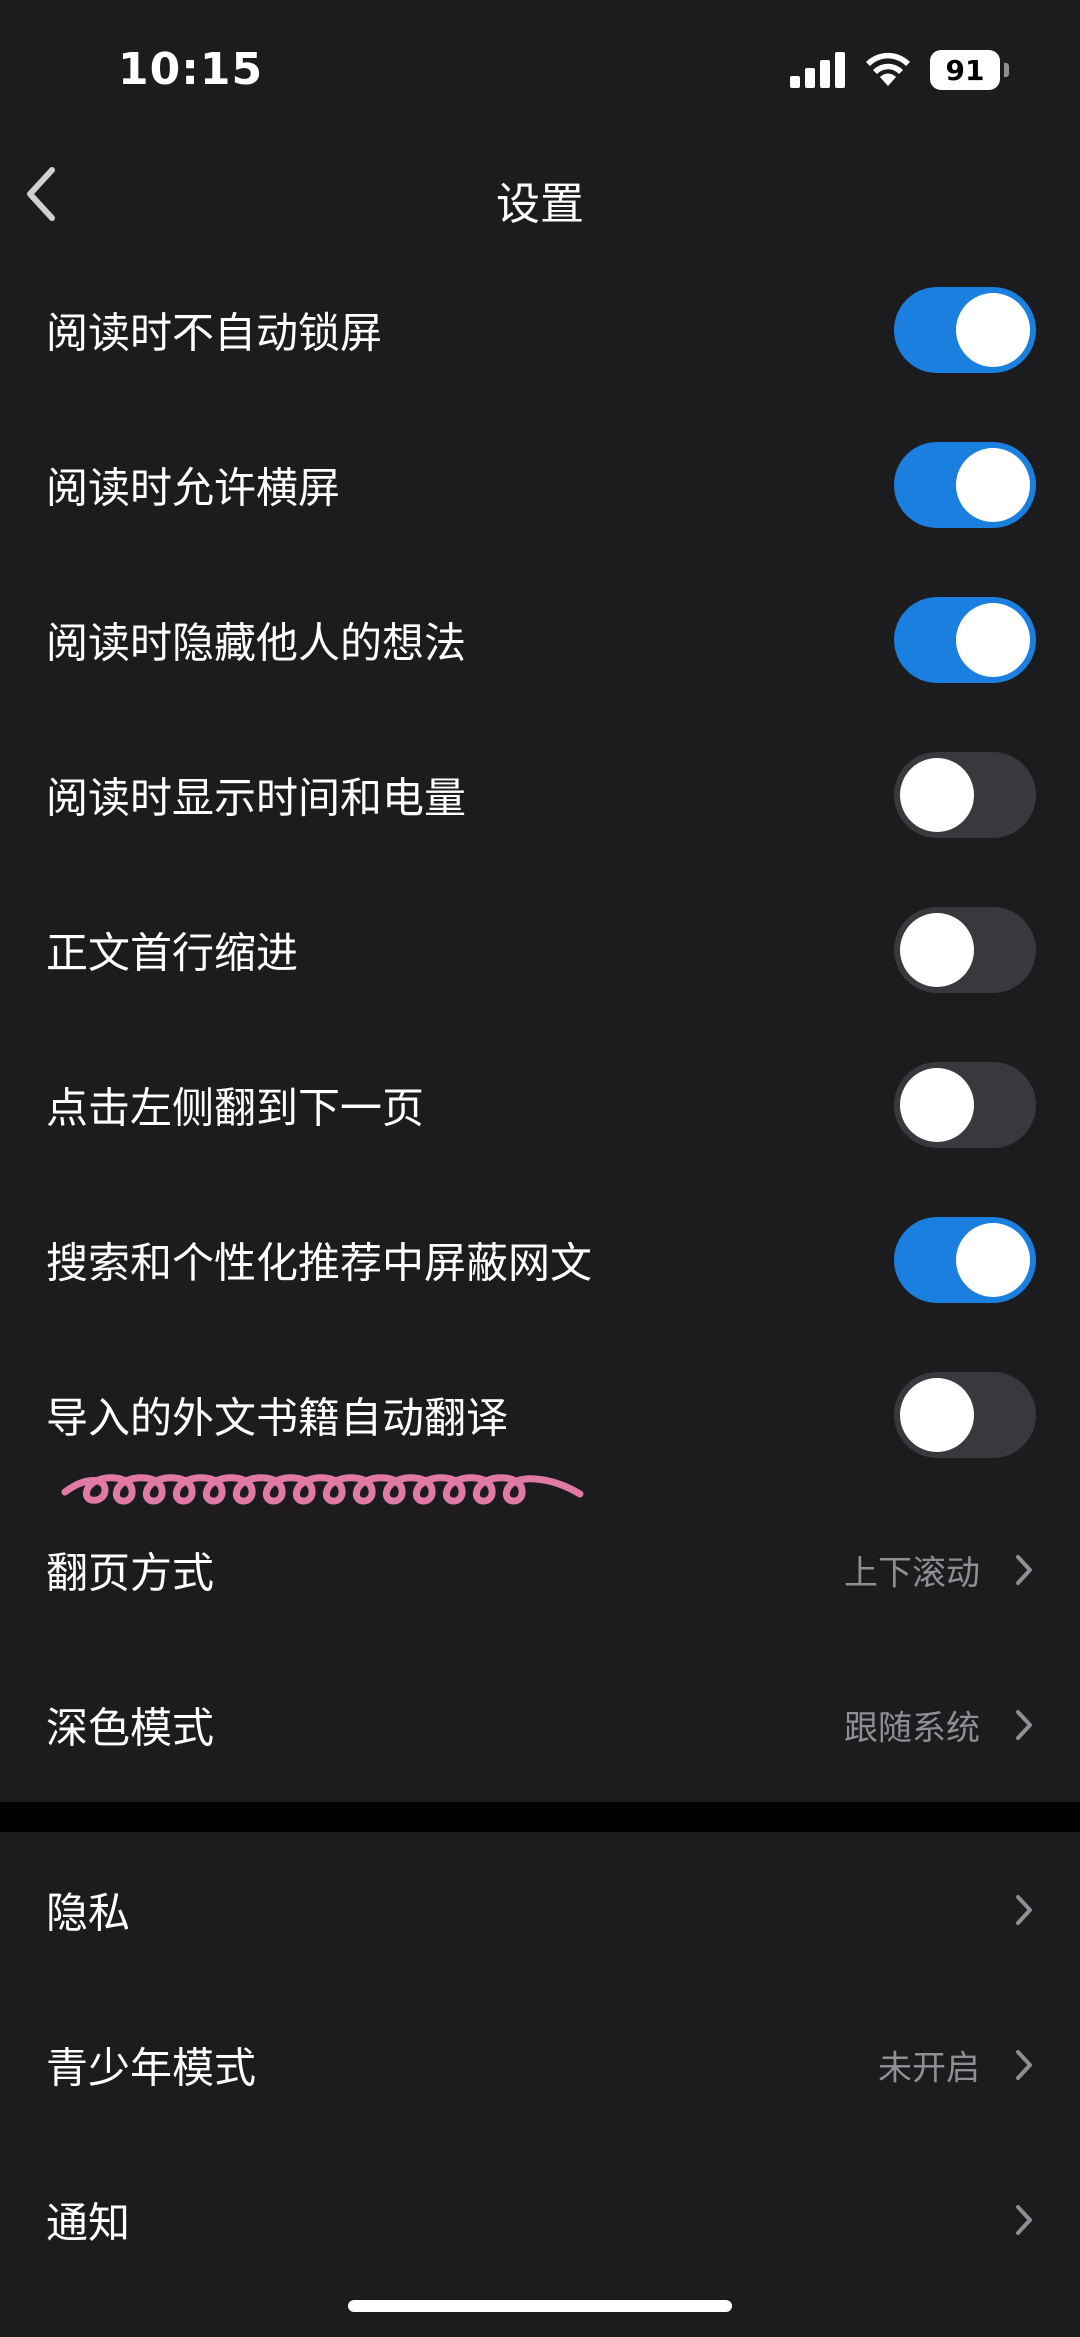  I want to click on battery-level: 91, so click(965, 70).